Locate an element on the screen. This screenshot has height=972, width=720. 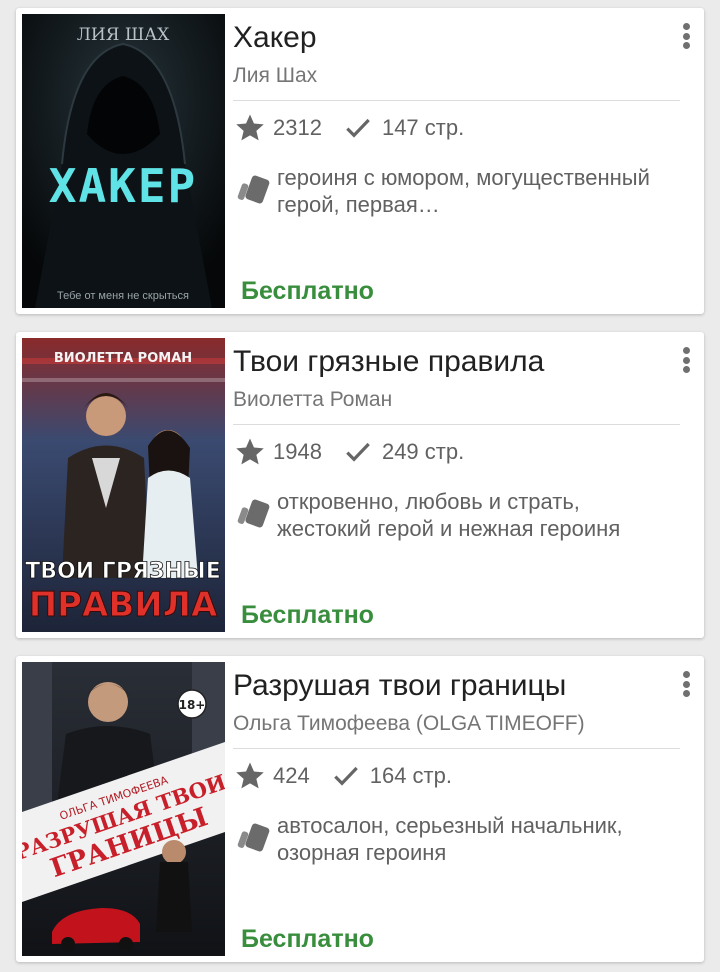
rating-count: 2312 is located at coordinates (297, 127).